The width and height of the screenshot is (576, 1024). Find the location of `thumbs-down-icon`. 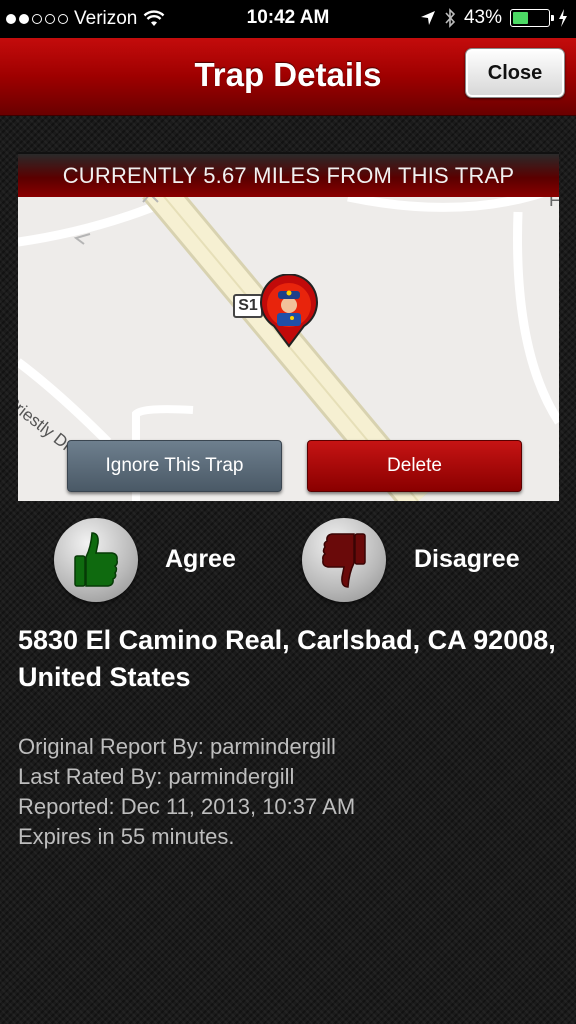

thumbs-down-icon is located at coordinates (344, 560).